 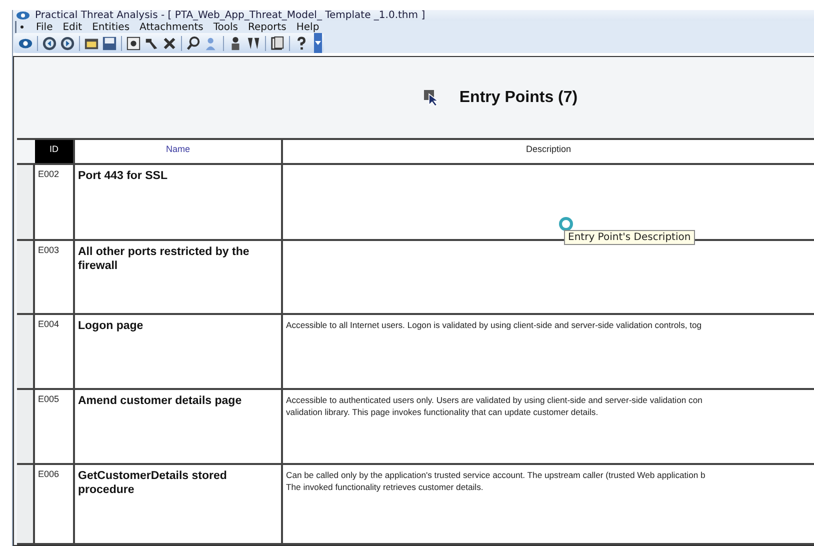 I want to click on loading-icon, so click(x=566, y=224).